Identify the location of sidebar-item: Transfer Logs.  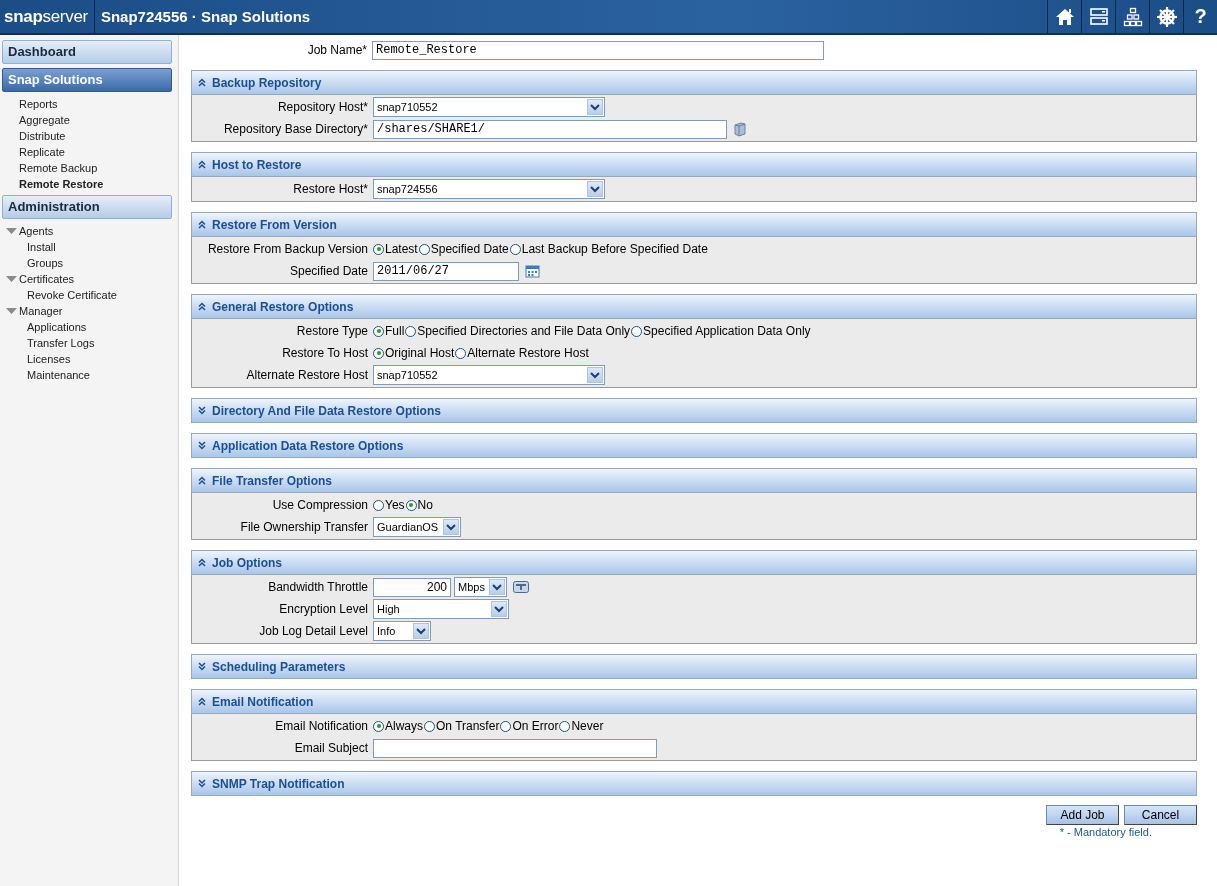
(89, 343).